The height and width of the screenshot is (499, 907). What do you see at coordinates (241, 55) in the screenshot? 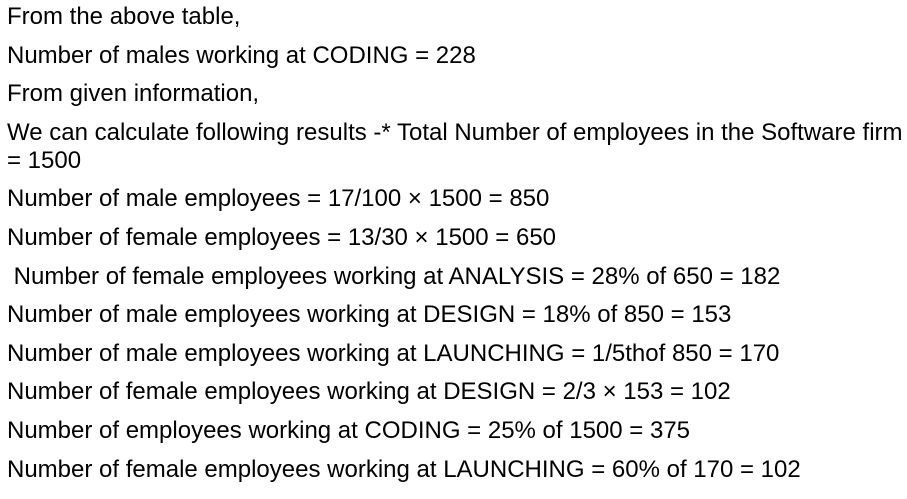
I see `text-line: Number of males working at CODING = 228` at bounding box center [241, 55].